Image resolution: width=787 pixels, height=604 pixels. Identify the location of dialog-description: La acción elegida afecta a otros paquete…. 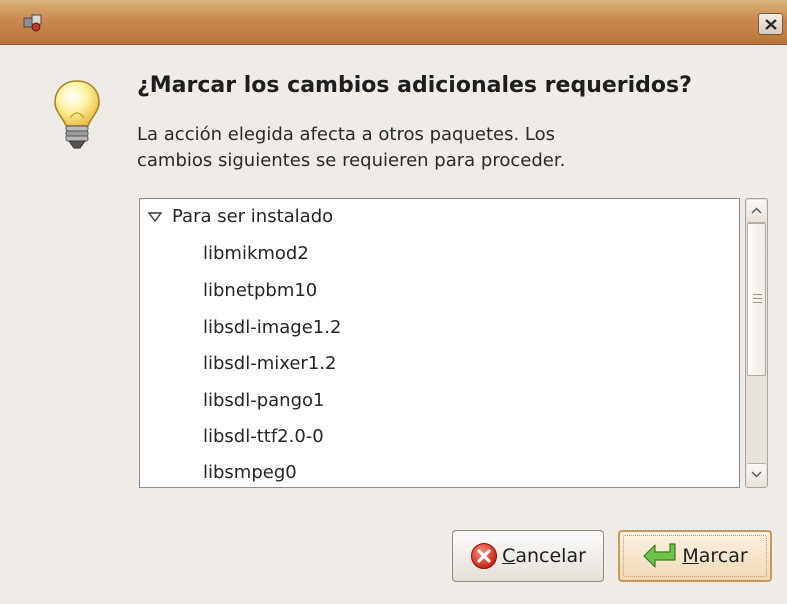
(417, 148).